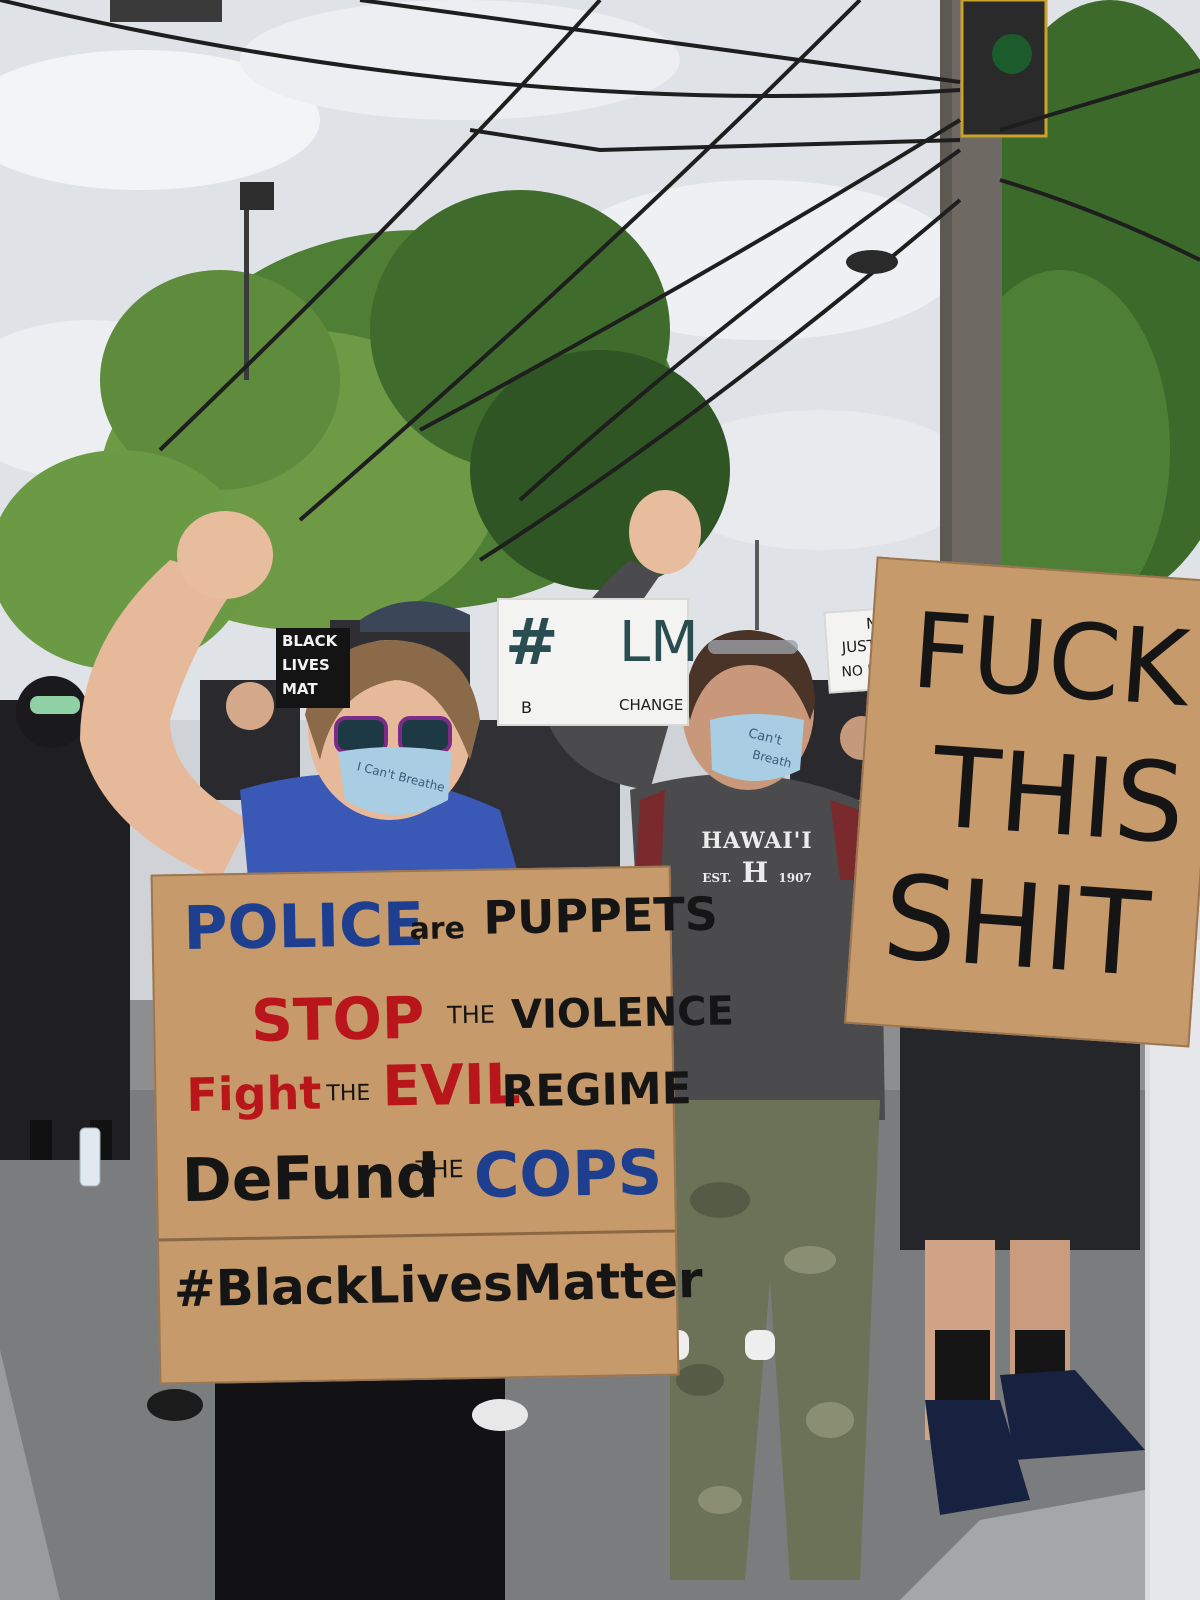  I want to click on sign-black-lives-line1: BLACK, so click(310, 641).